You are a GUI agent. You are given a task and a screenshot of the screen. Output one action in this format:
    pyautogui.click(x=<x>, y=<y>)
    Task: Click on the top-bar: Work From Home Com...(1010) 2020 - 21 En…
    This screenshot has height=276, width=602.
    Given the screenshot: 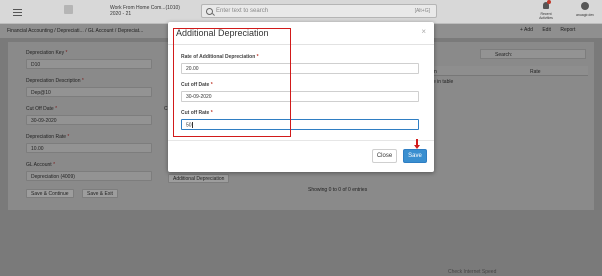 What is the action you would take?
    pyautogui.click(x=301, y=12)
    